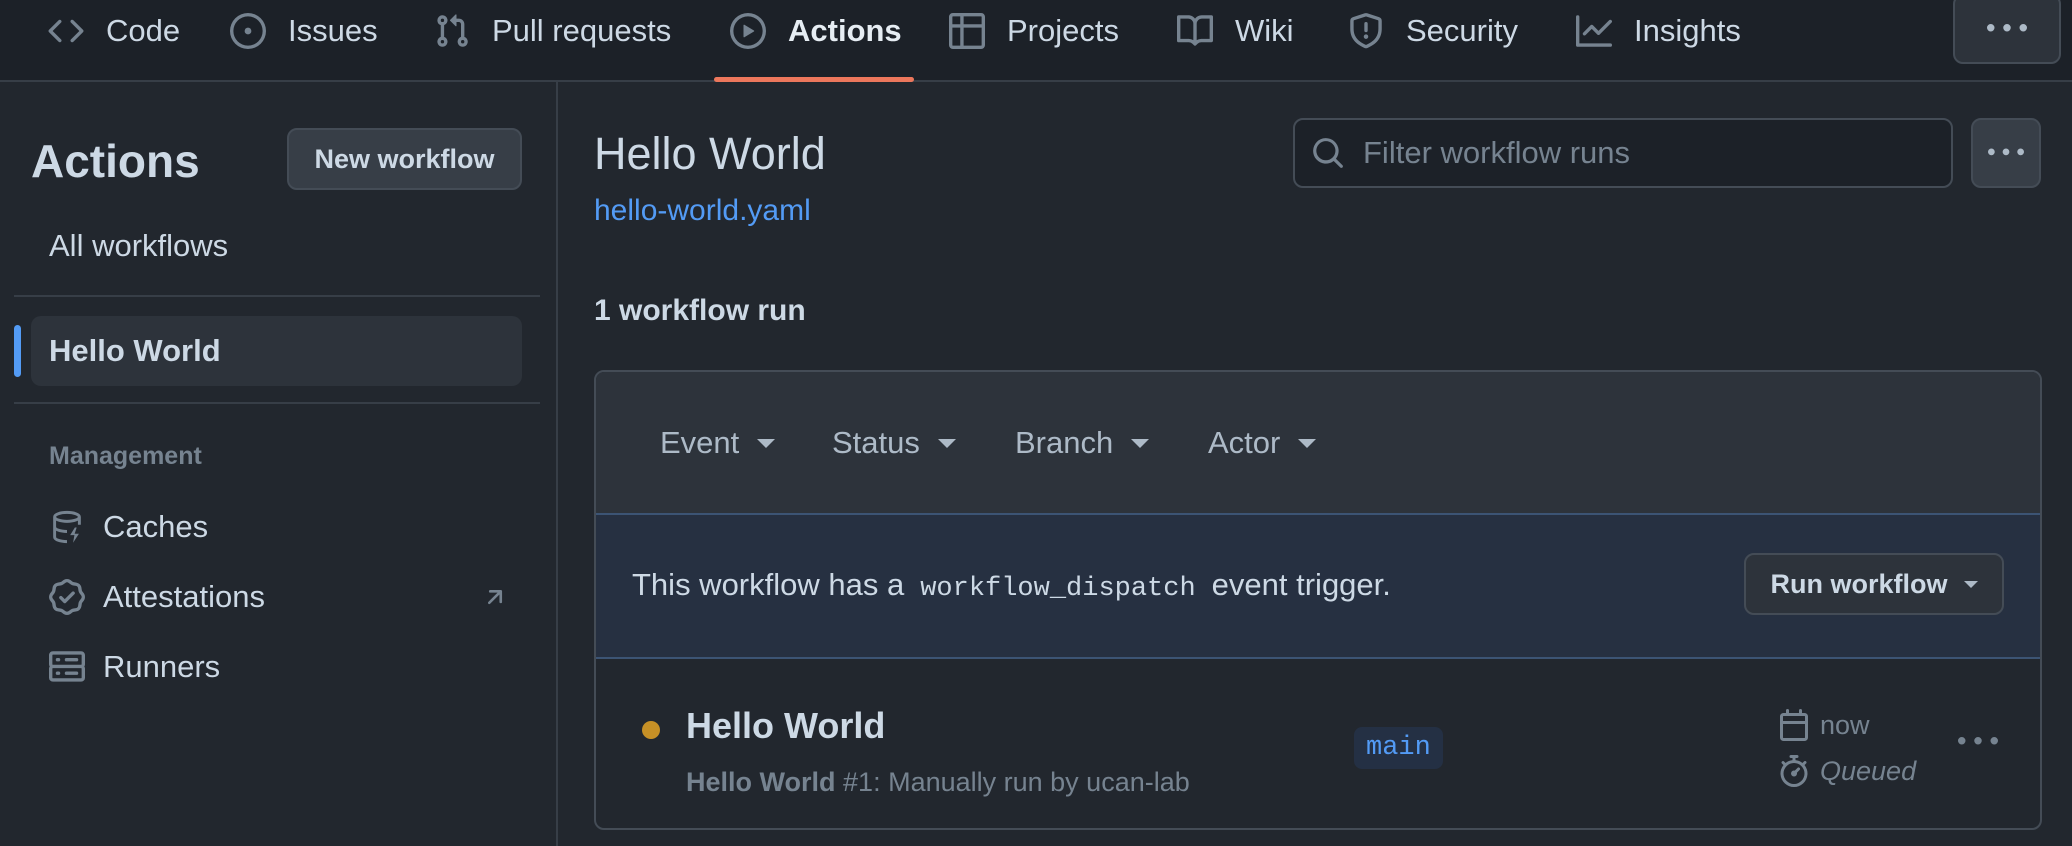 Image resolution: width=2072 pixels, height=846 pixels. I want to click on run-workflow-button: Run workflow, so click(1874, 584).